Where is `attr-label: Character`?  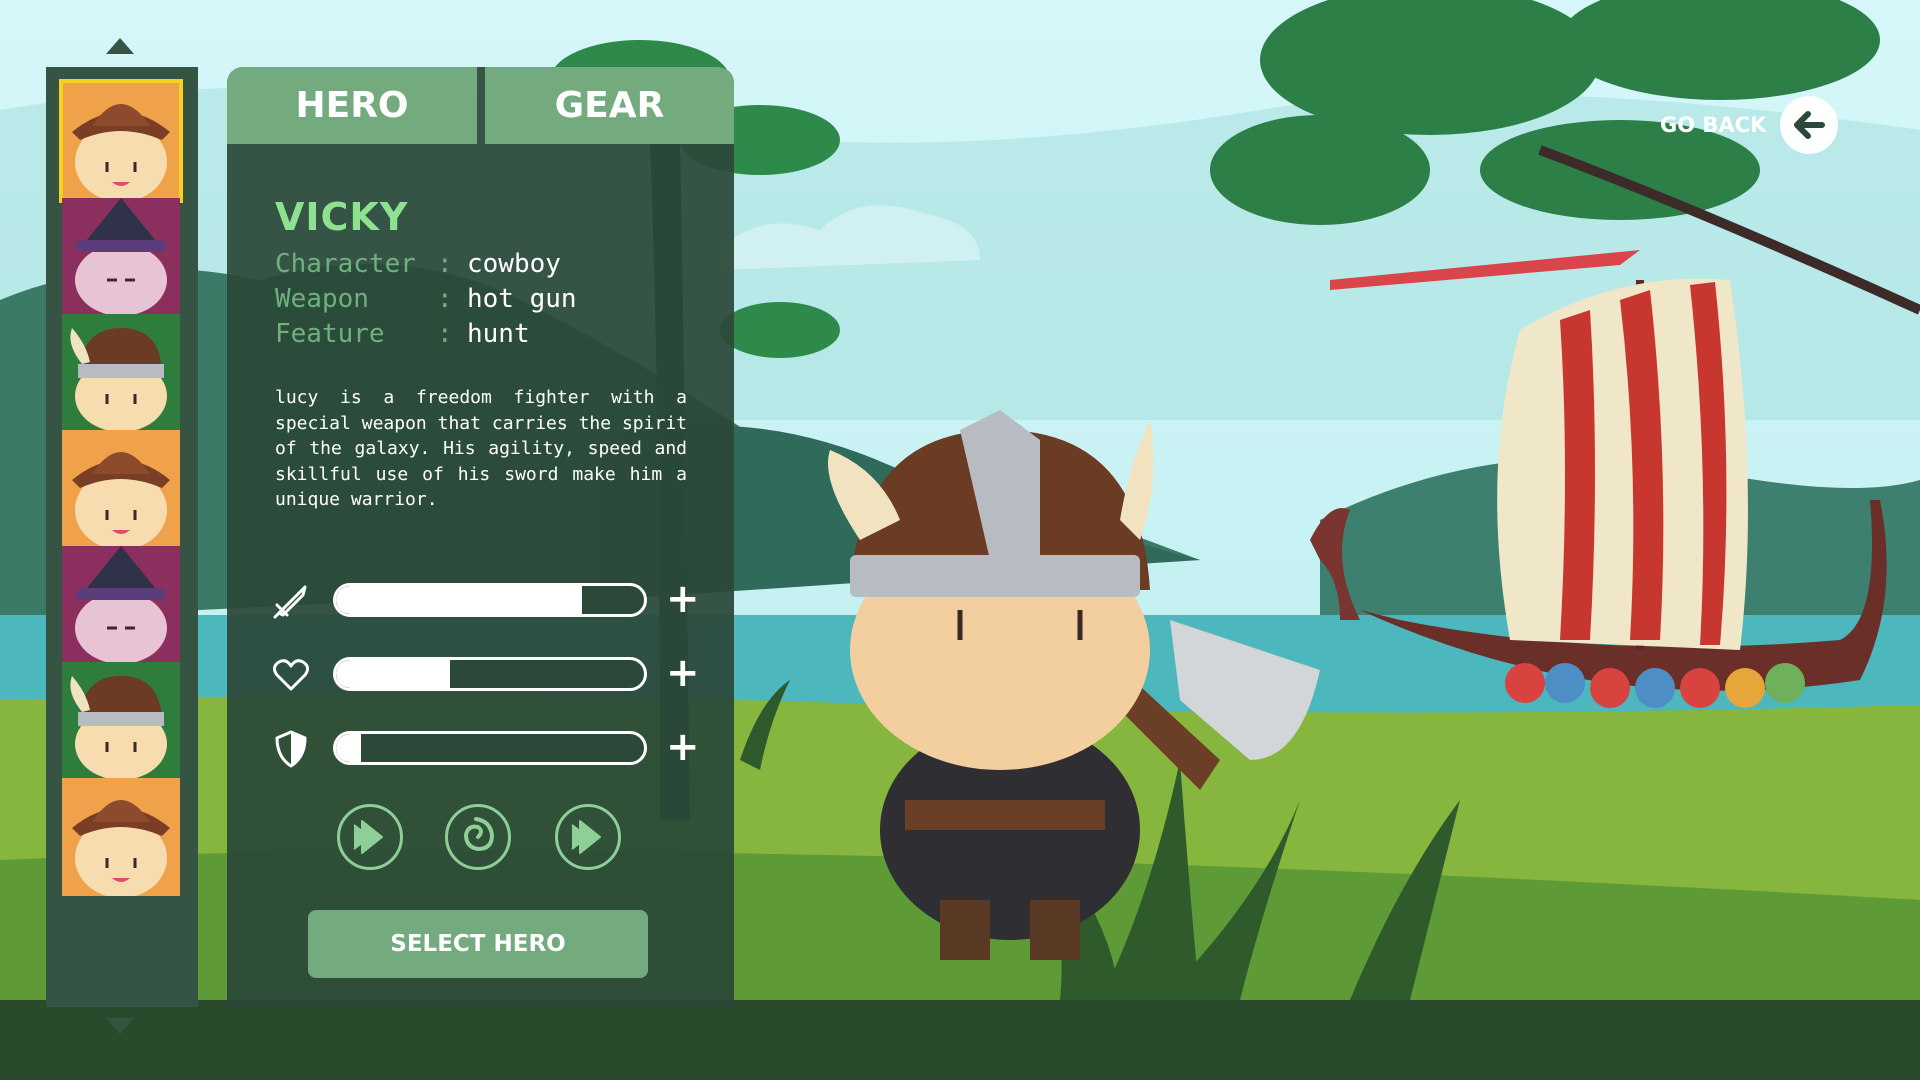 attr-label: Character is located at coordinates (345, 264).